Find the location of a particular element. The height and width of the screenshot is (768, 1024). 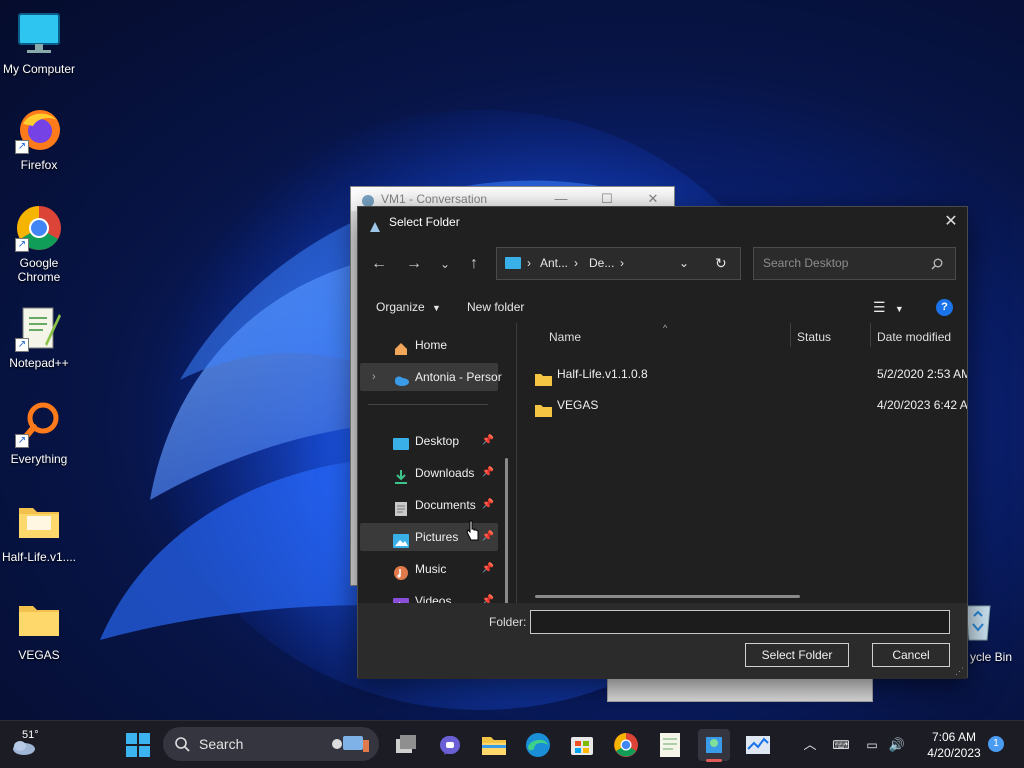

forward-arrow-icon: → is located at coordinates (414, 264).